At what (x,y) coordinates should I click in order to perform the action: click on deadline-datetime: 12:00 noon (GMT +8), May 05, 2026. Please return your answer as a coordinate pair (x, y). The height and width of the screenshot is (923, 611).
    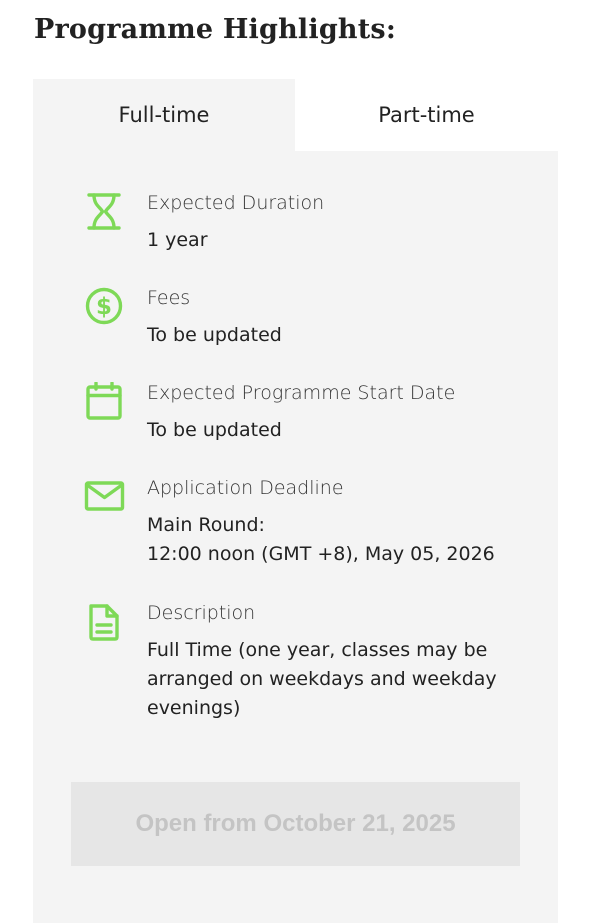
    Looking at the image, I should click on (321, 554).